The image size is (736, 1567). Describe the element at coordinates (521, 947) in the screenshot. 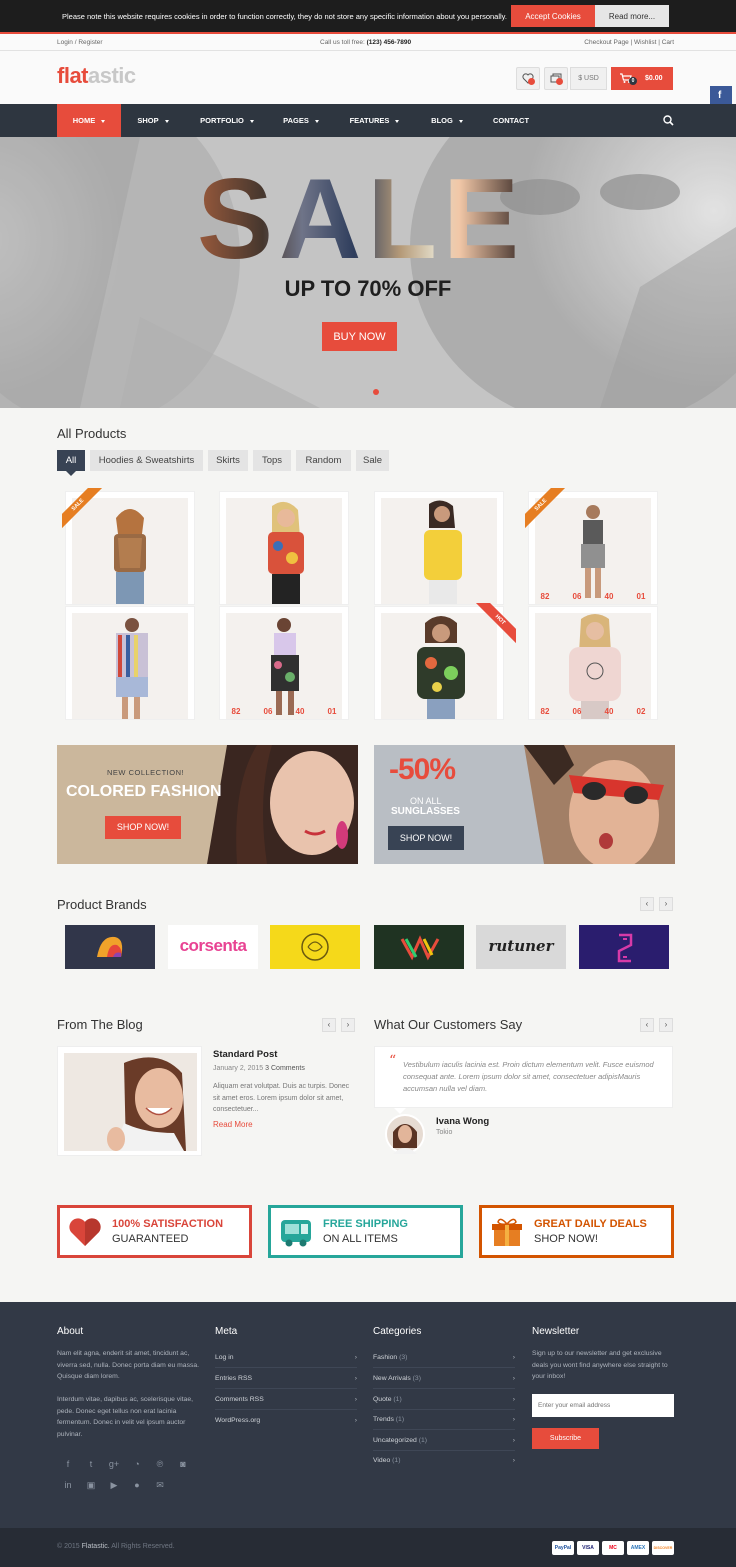

I see `brand-logo: rutuner` at that location.